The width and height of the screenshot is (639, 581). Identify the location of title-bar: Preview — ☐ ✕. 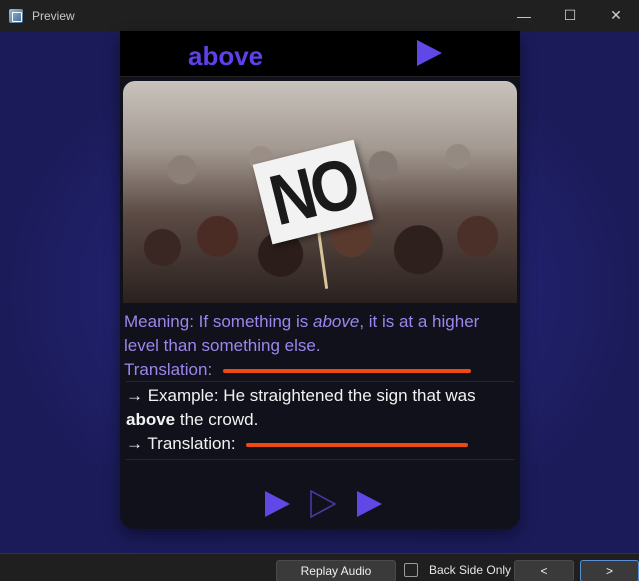
(319, 15).